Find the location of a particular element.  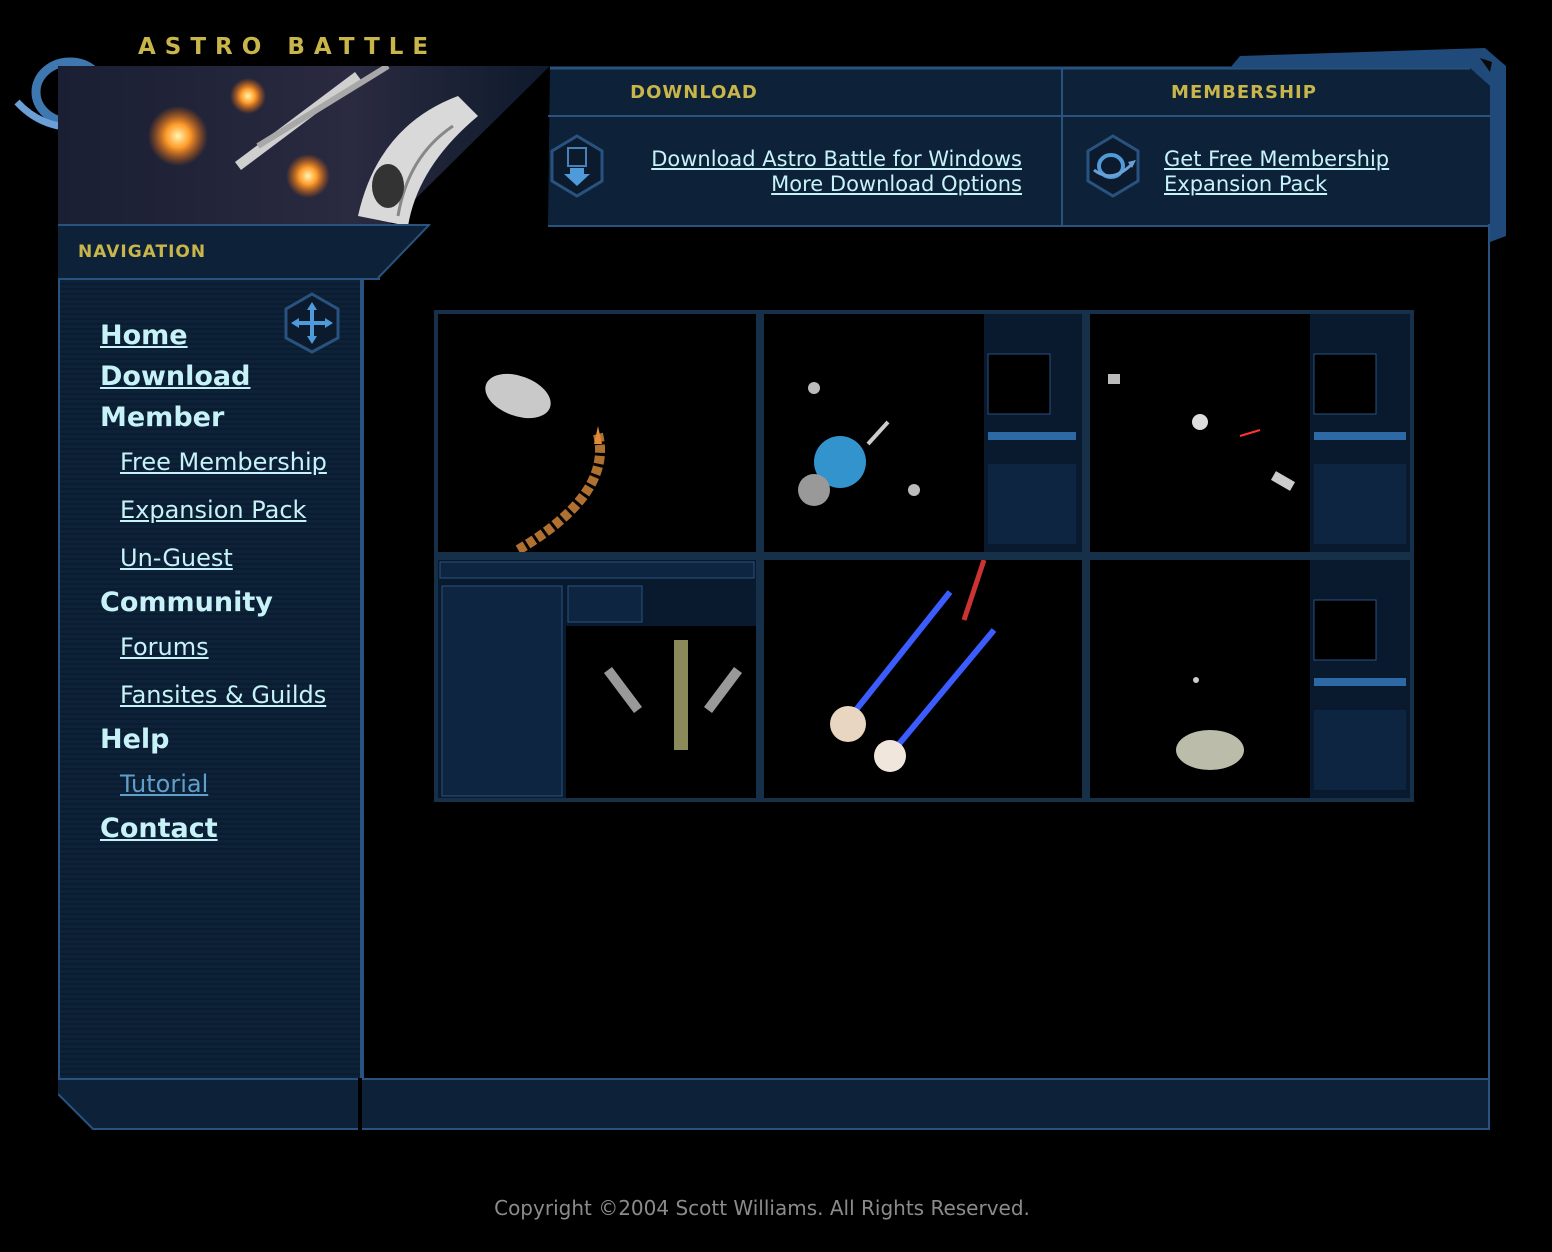

nav-forums-link: Forums is located at coordinates (164, 647).